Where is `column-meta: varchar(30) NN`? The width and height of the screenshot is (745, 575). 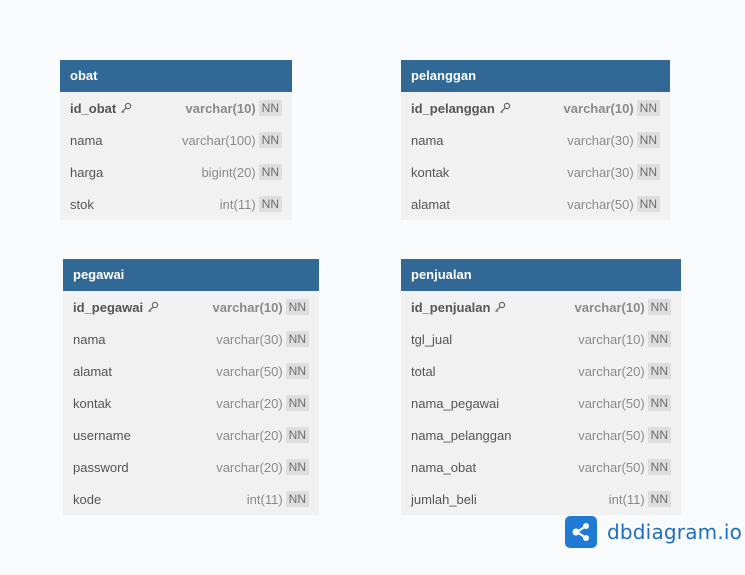 column-meta: varchar(30) NN is located at coordinates (262, 339).